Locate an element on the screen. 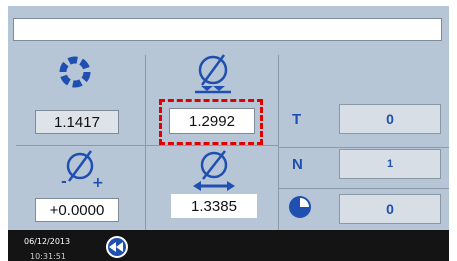  t-counter-value: 0 is located at coordinates (390, 119).